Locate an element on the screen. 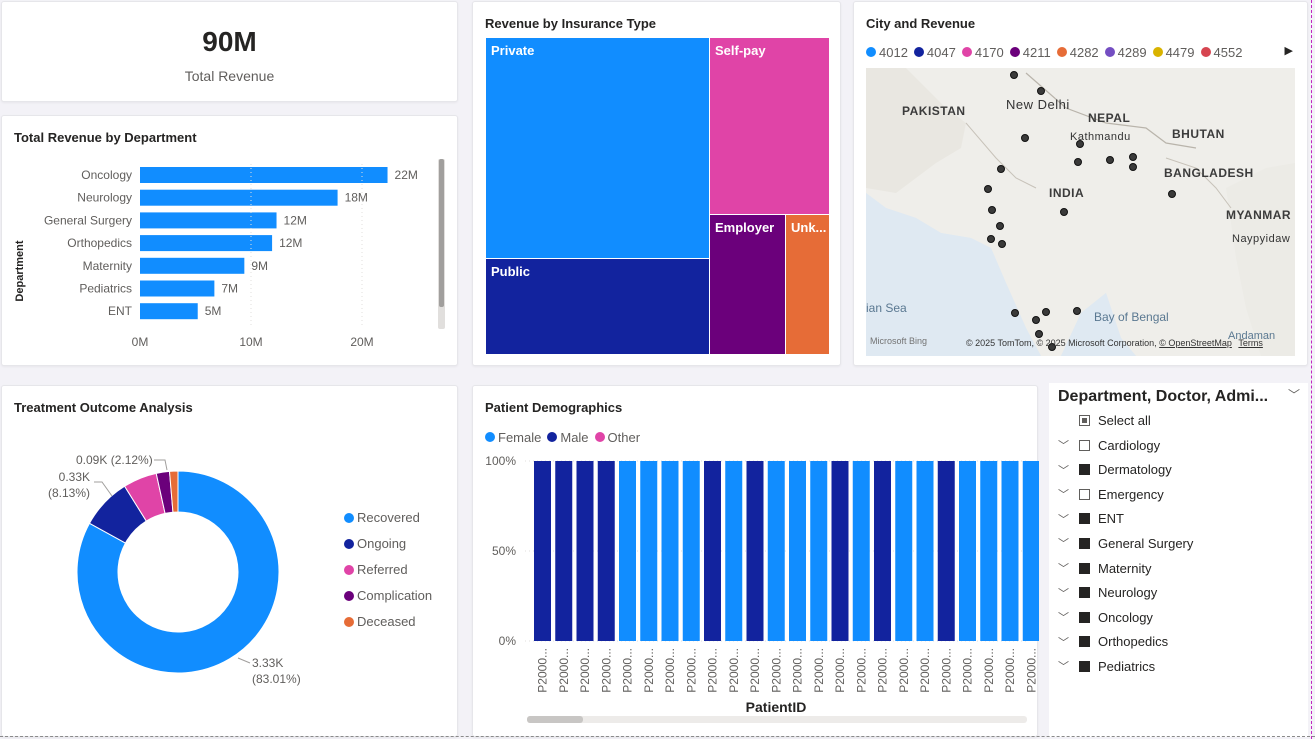 The height and width of the screenshot is (739, 1315). legend-label: Recovered is located at coordinates (388, 517).